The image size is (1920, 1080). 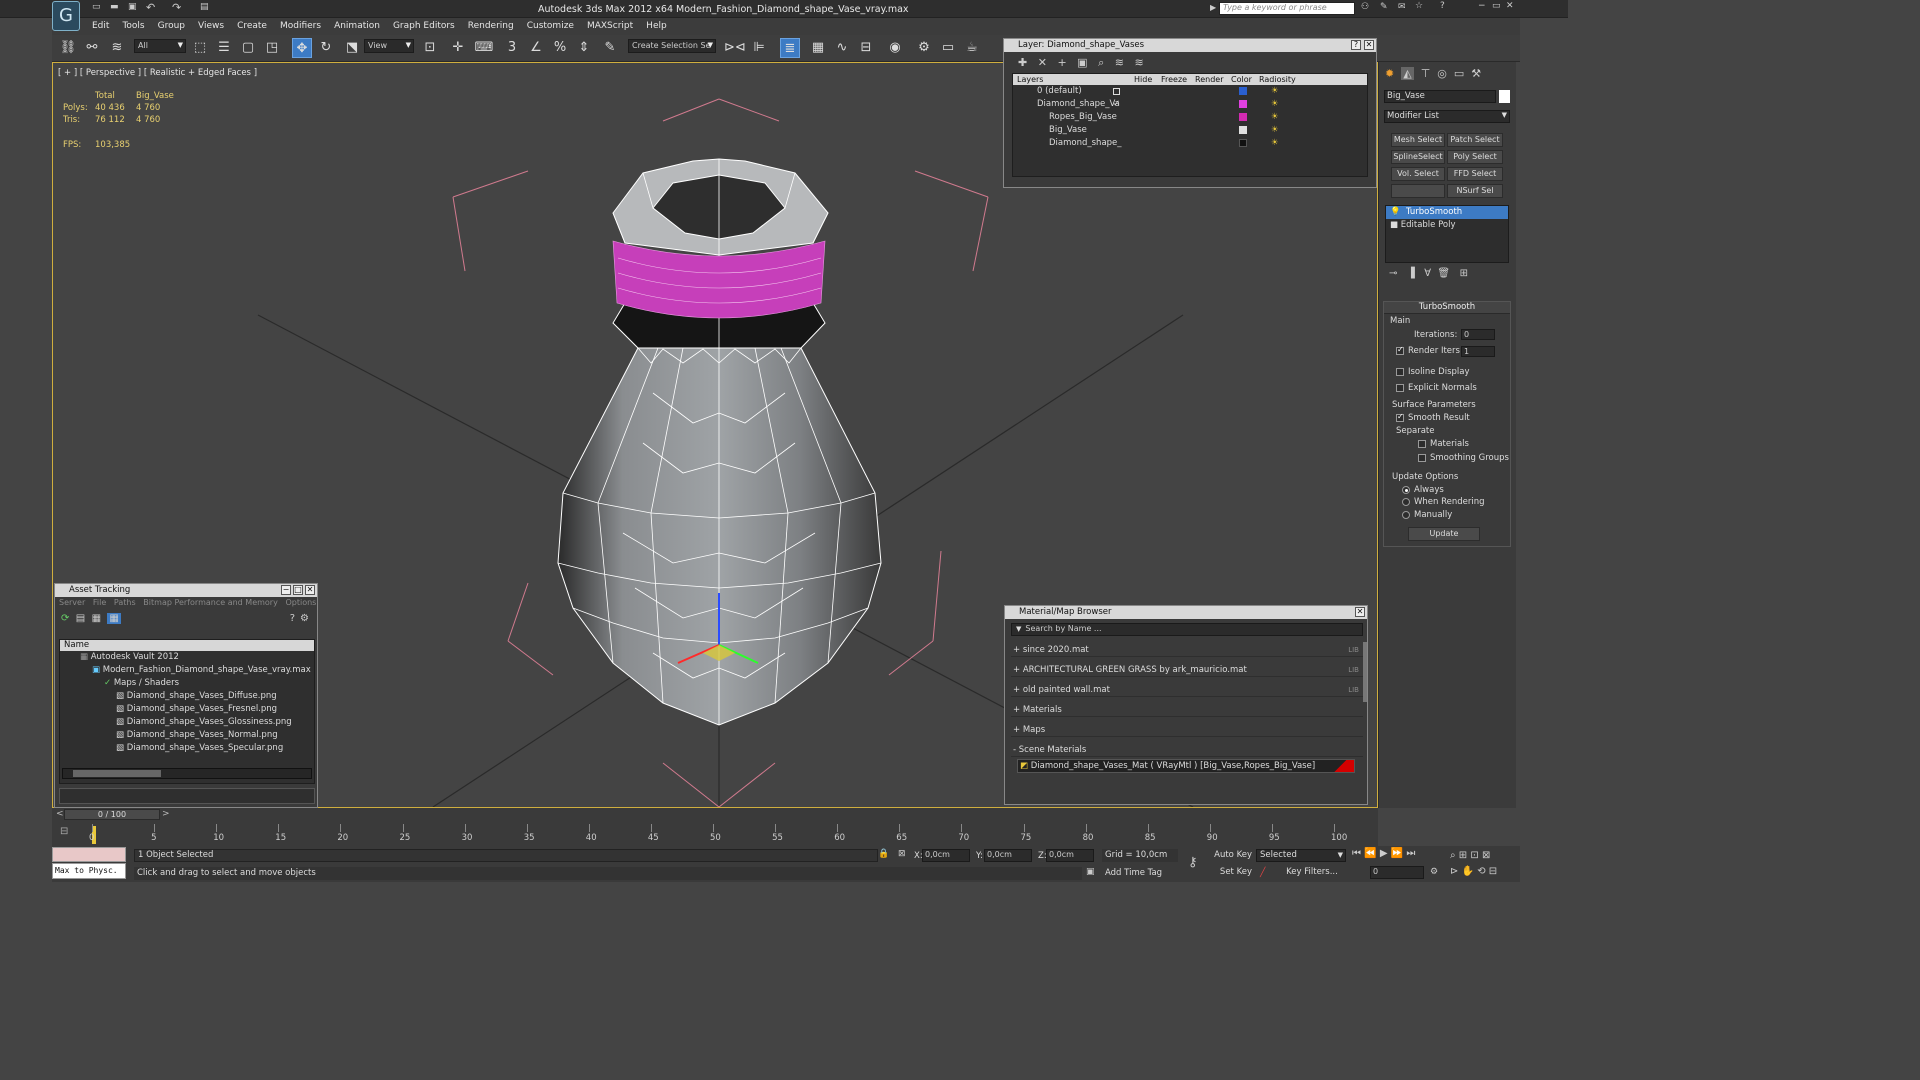 I want to click on highlight-layer-icon: ⌕, so click(x=1101, y=62).